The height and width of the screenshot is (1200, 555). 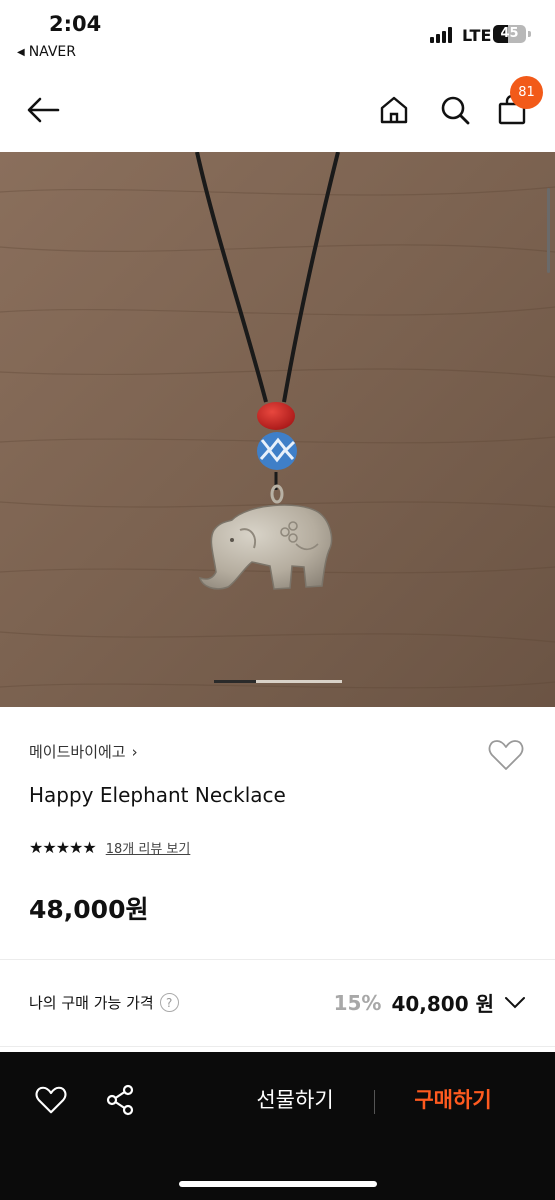 What do you see at coordinates (477, 35) in the screenshot?
I see `network-label: LTE` at bounding box center [477, 35].